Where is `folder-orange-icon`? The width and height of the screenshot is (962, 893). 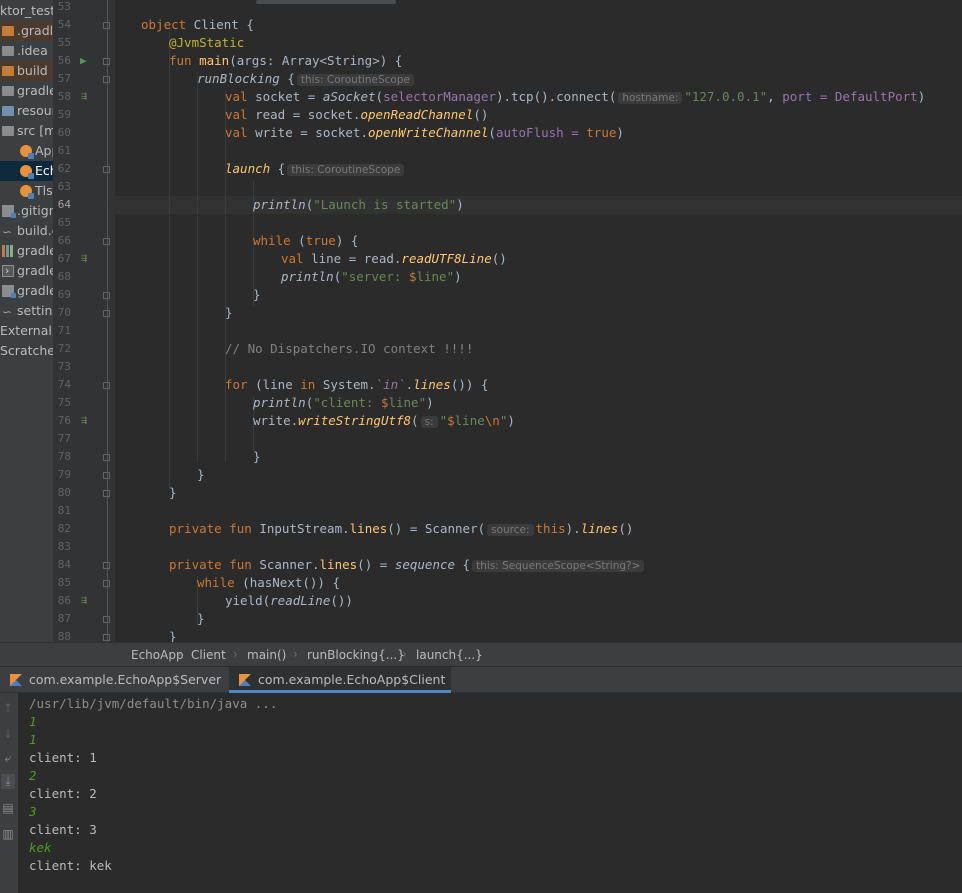
folder-orange-icon is located at coordinates (8, 31).